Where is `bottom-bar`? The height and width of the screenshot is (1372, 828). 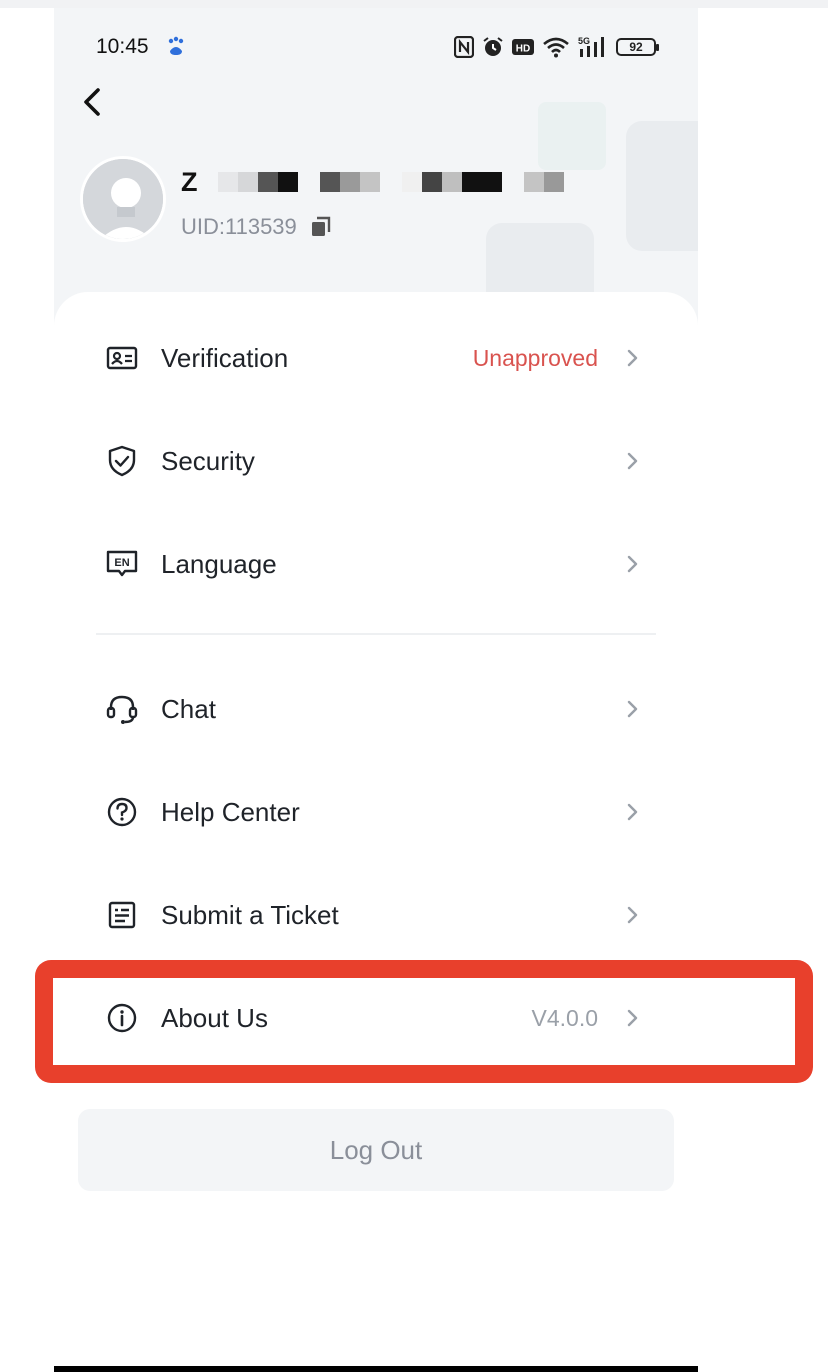
bottom-bar is located at coordinates (376, 1369).